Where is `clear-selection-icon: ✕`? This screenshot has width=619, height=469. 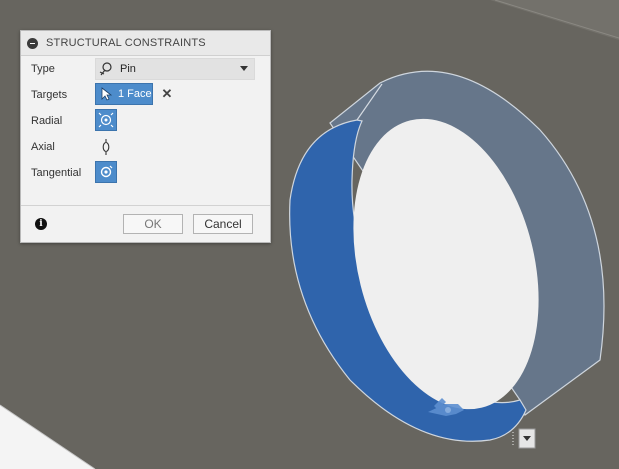 clear-selection-icon: ✕ is located at coordinates (167, 94).